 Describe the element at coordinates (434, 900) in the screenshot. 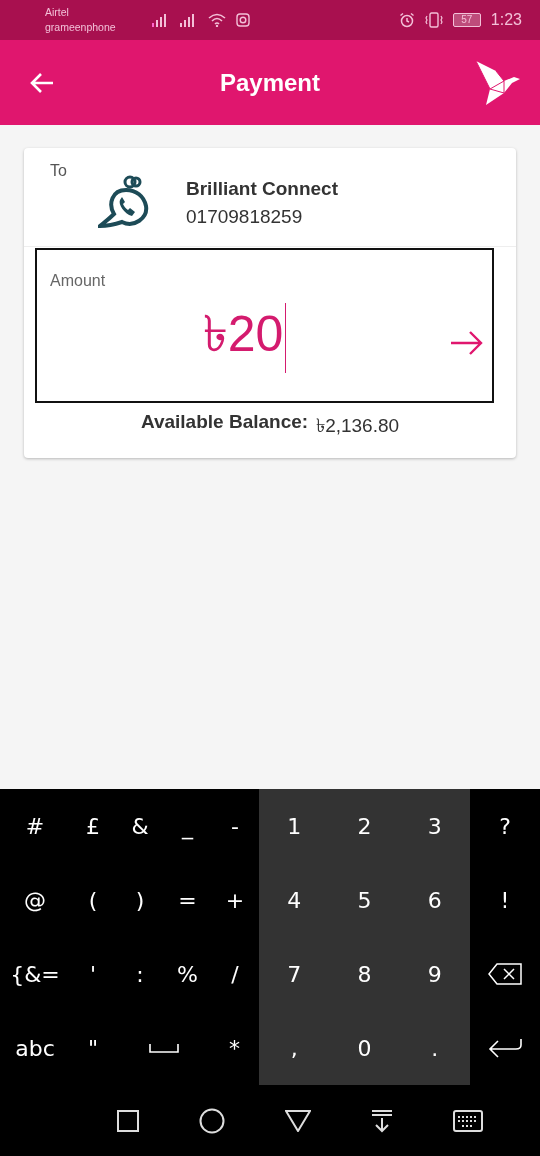

I see `keyboard-key: 6` at that location.